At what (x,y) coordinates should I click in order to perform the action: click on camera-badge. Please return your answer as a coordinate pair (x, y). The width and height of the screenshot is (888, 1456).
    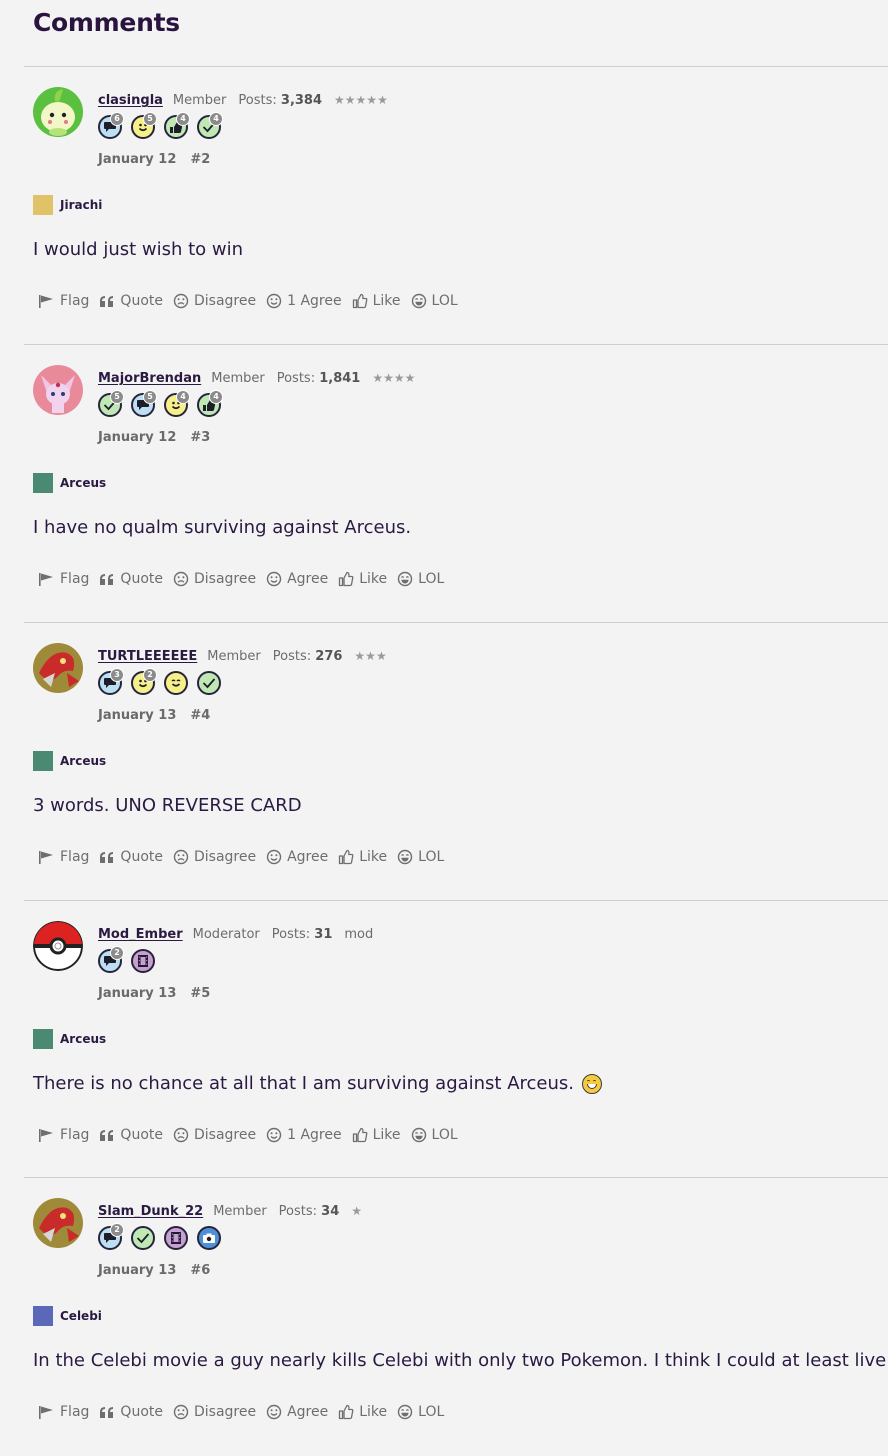
    Looking at the image, I should click on (209, 1238).